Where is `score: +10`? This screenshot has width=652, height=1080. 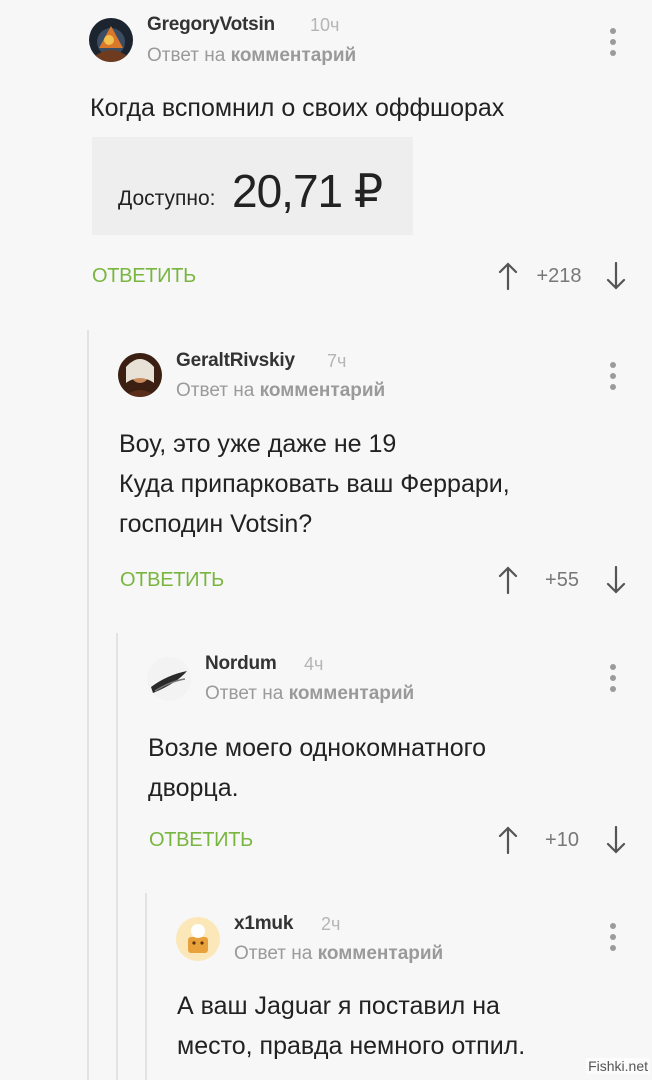
score: +10 is located at coordinates (562, 840).